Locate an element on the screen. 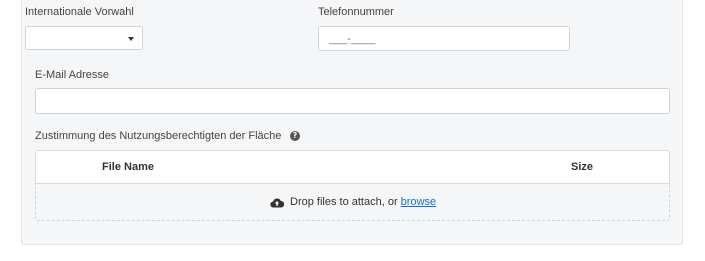 The height and width of the screenshot is (261, 705). country-code-select is located at coordinates (84, 38).